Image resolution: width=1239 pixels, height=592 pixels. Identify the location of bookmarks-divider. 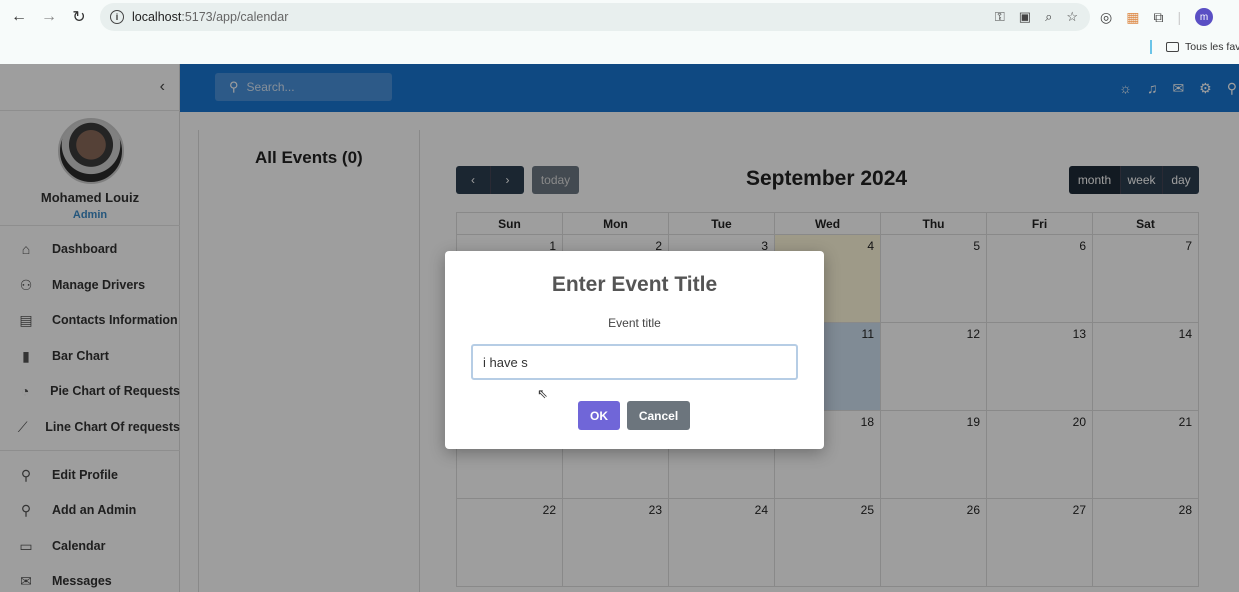
(1151, 47).